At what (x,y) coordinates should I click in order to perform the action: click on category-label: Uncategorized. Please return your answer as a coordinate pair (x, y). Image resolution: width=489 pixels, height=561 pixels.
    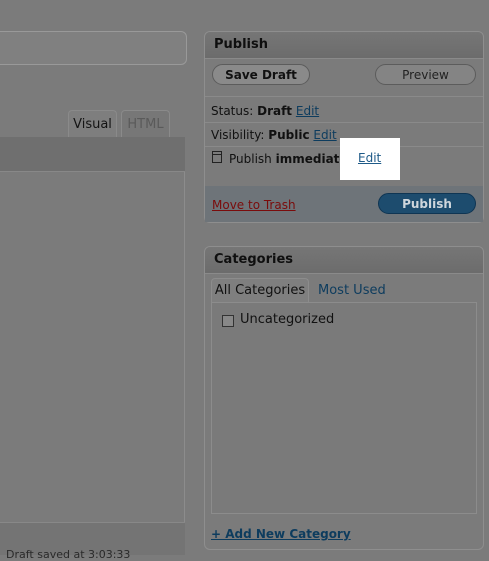
    Looking at the image, I should click on (287, 319).